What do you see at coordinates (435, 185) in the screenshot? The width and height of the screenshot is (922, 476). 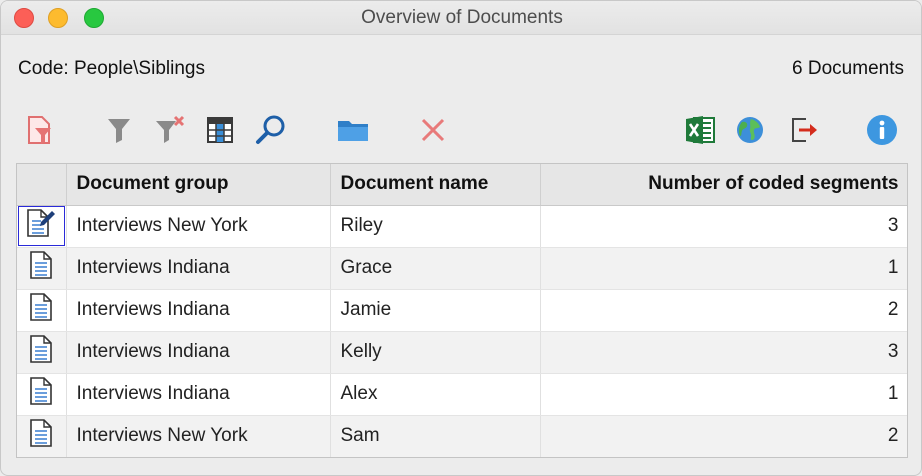 I see `column-header-document-name: Document name` at bounding box center [435, 185].